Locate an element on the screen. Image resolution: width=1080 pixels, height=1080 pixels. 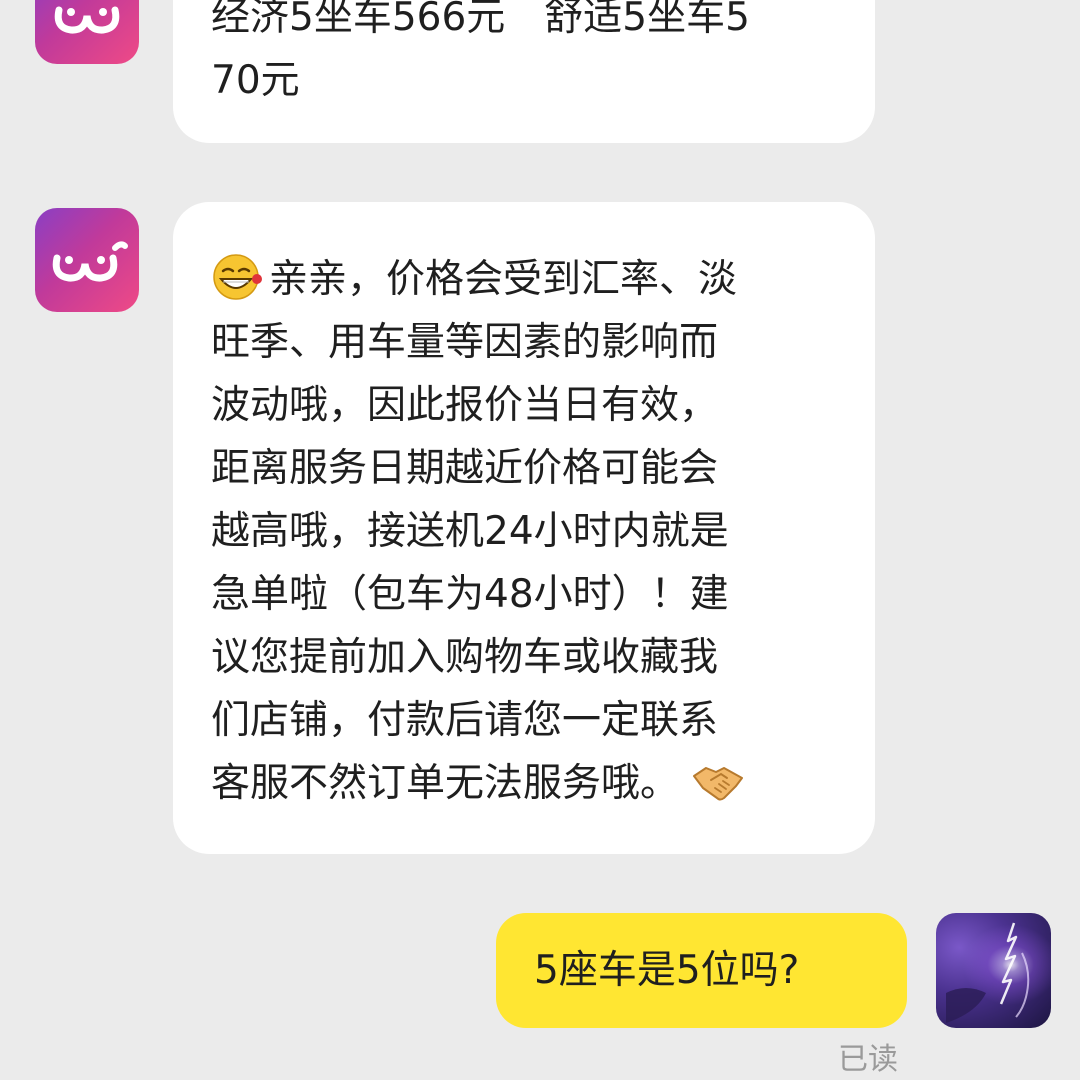
message-text: 5座车是5位吗? is located at coordinates (667, 970).